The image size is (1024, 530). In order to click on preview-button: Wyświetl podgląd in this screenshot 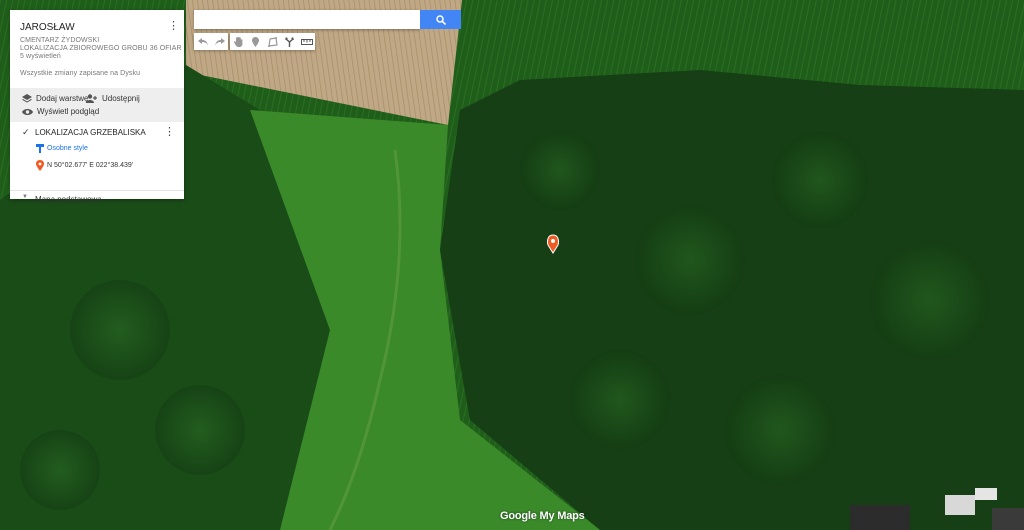, I will do `click(60, 111)`.